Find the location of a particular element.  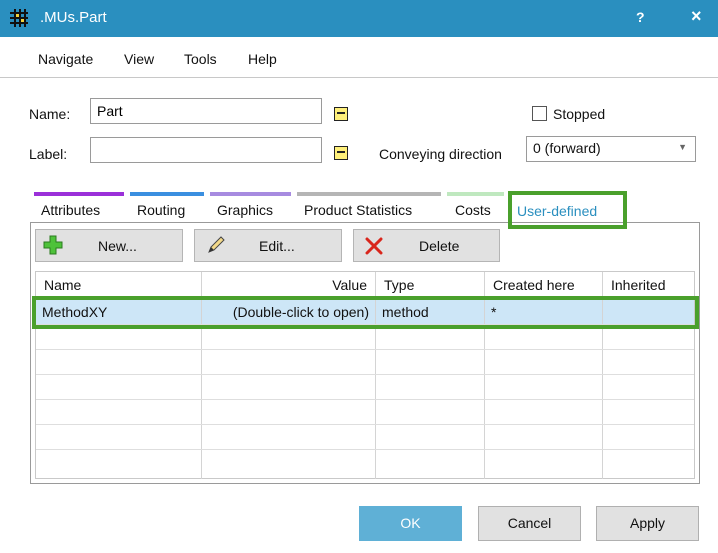

plus-icon is located at coordinates (53, 245).